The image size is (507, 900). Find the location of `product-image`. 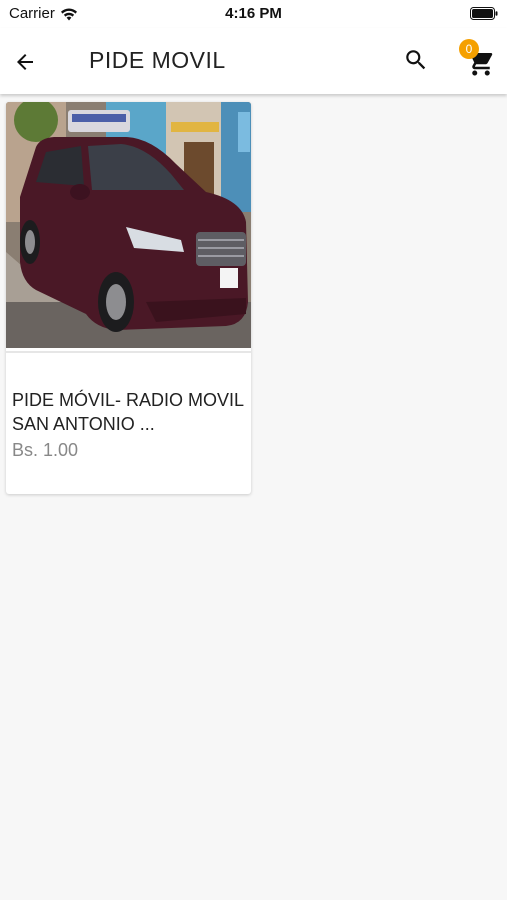

product-image is located at coordinates (128, 225).